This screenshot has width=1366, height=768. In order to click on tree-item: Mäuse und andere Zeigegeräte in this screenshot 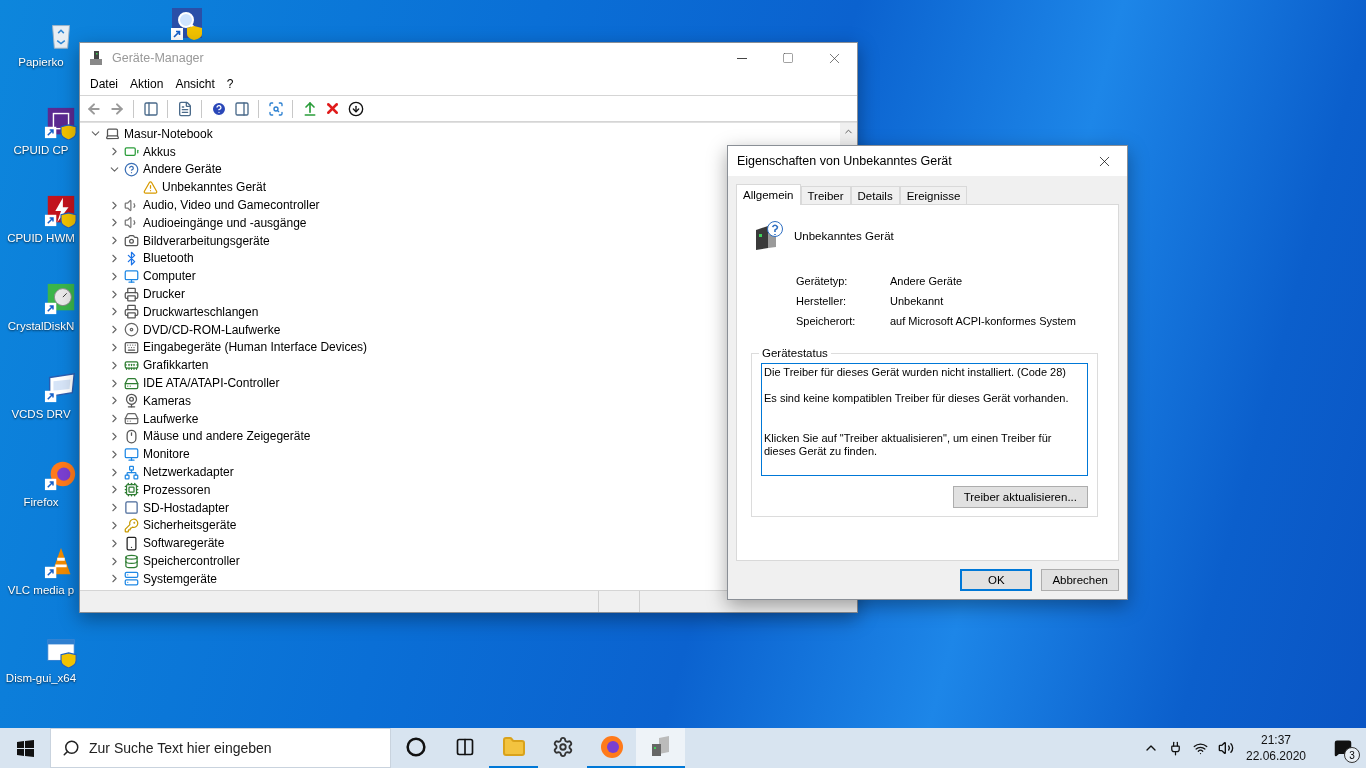, I will do `click(217, 436)`.